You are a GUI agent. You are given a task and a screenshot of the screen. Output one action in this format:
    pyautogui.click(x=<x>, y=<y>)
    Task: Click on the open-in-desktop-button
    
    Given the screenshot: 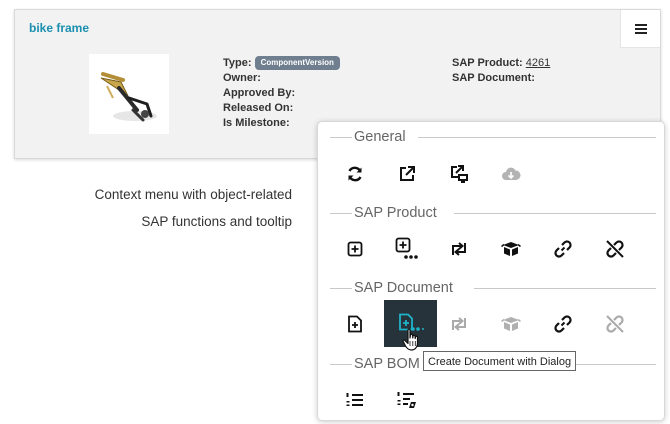 What is the action you would take?
    pyautogui.click(x=459, y=174)
    